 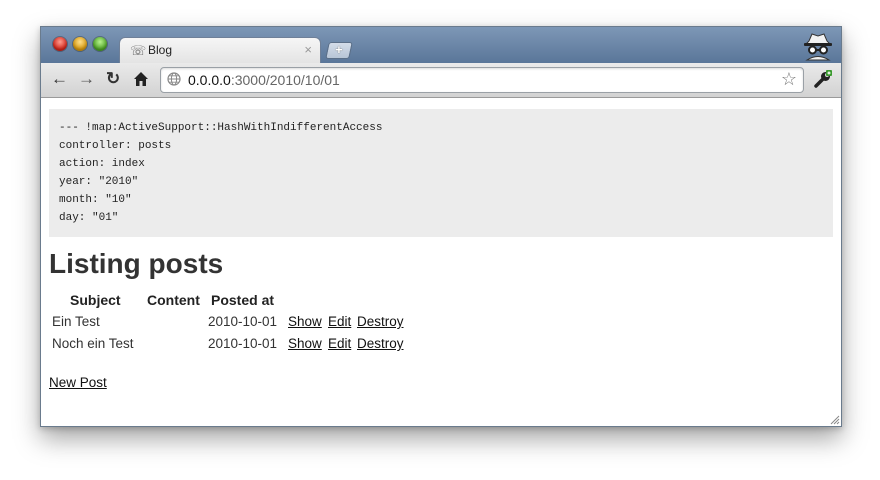 I want to click on params-line: controller: posts, so click(x=115, y=146).